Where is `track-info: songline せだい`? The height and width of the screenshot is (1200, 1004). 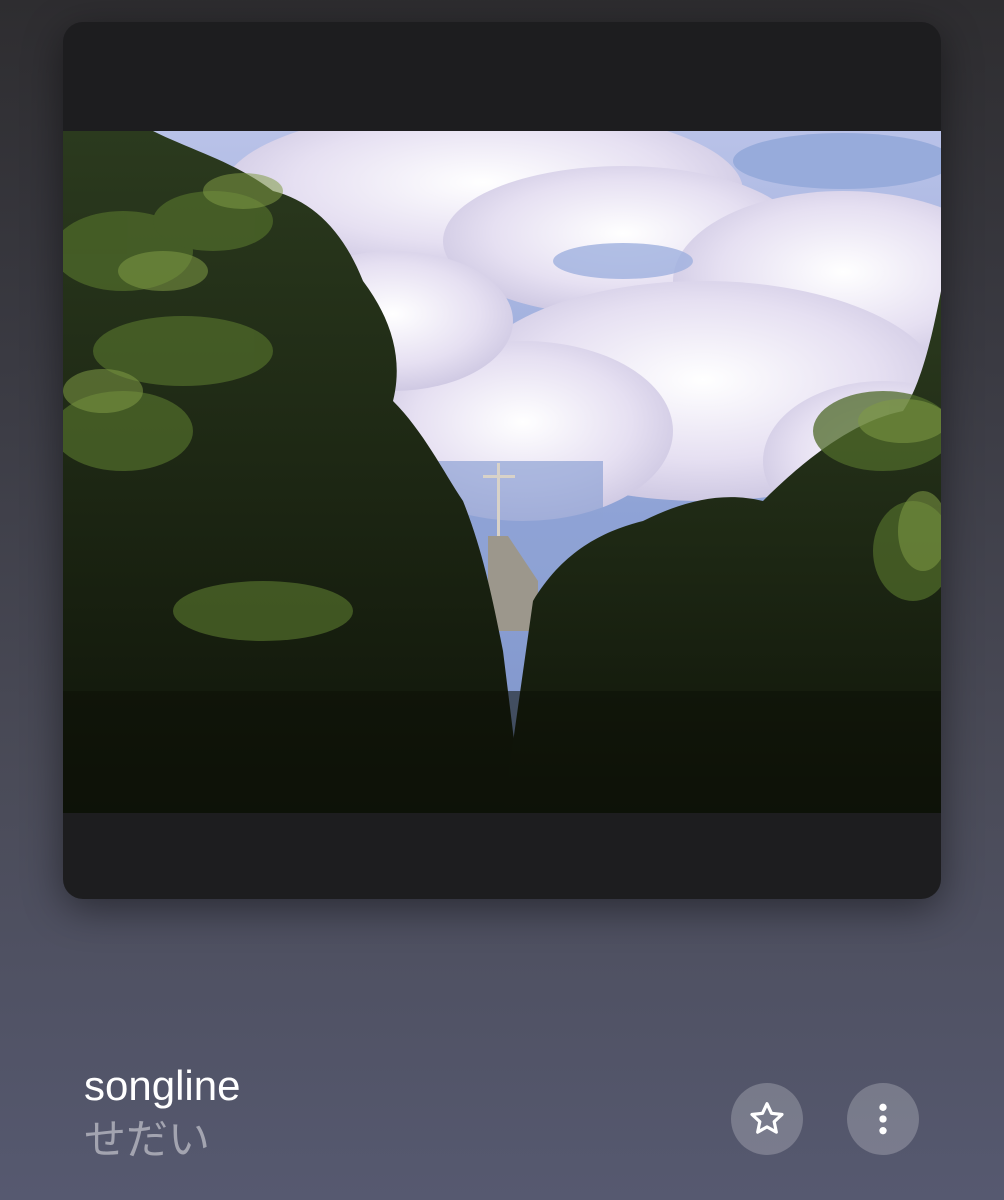
track-info: songline せだい is located at coordinates (384, 1114).